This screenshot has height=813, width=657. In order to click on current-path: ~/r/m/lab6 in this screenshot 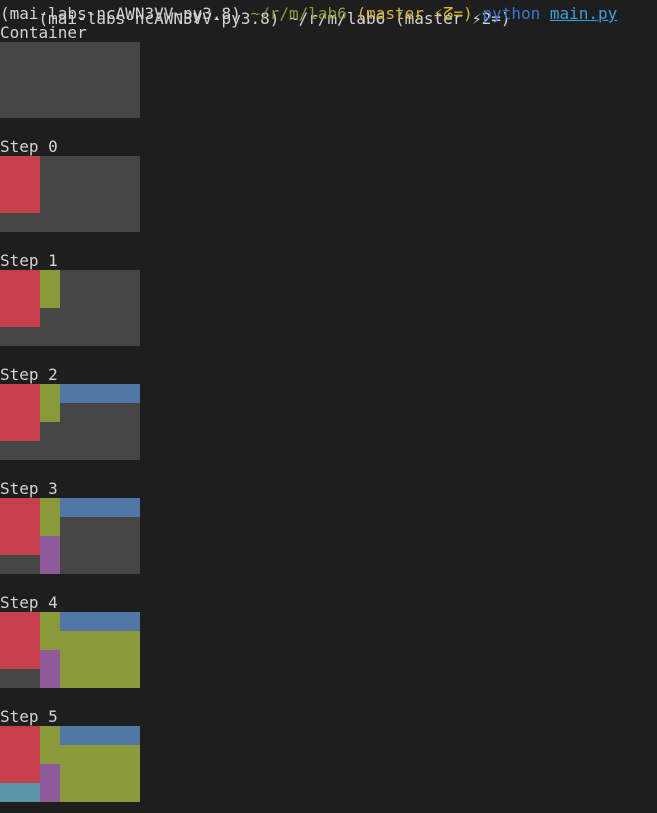, I will do `click(298, 13)`.